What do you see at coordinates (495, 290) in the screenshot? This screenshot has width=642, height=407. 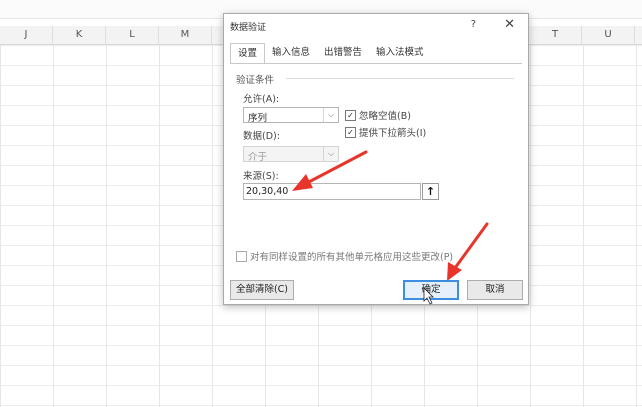 I see `cancel-button: 取消` at bounding box center [495, 290].